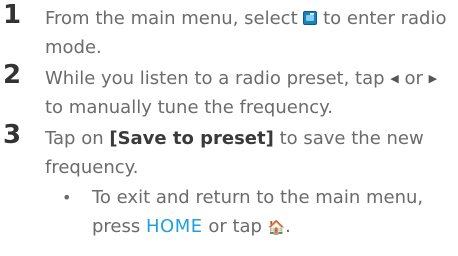  What do you see at coordinates (77, 138) in the screenshot?
I see `step-3-text-before: Tap on` at bounding box center [77, 138].